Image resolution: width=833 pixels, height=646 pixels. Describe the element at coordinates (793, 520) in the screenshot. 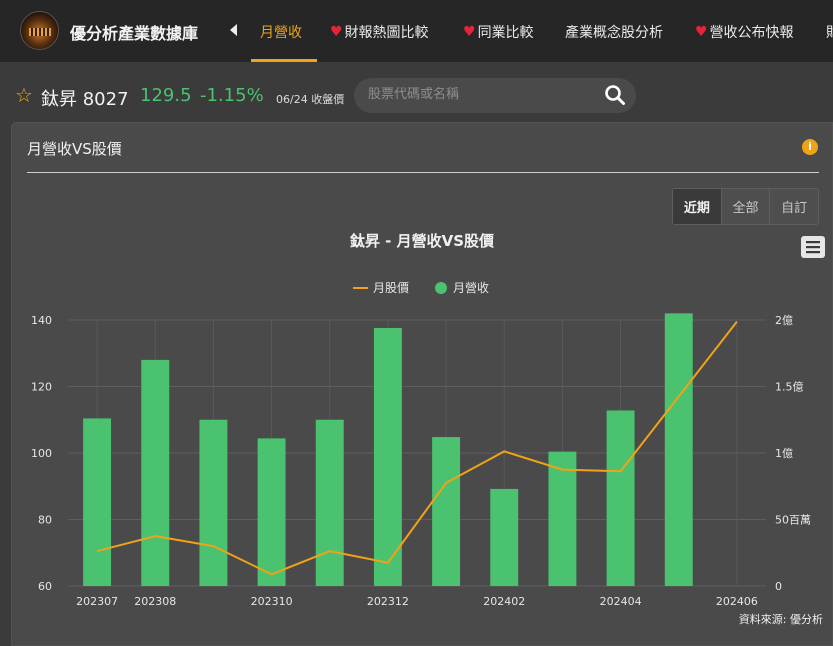

I see `right-tick-label: 50百萬` at that location.